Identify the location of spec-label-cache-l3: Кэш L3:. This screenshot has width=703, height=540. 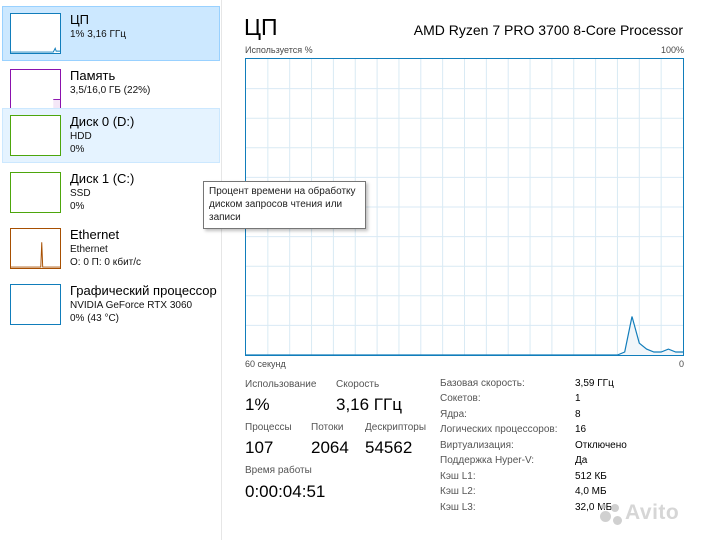
(458, 507).